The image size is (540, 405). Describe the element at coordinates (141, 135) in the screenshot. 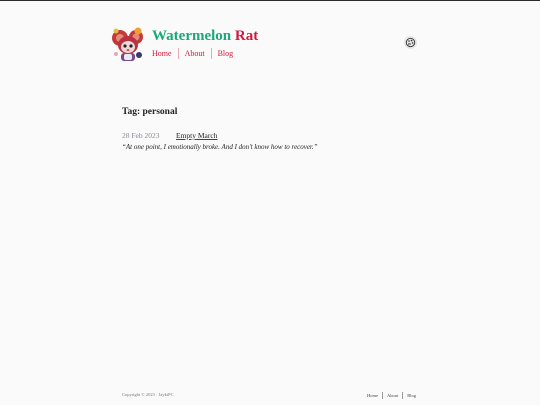

I see `post-date: 28 Feb 2023` at that location.